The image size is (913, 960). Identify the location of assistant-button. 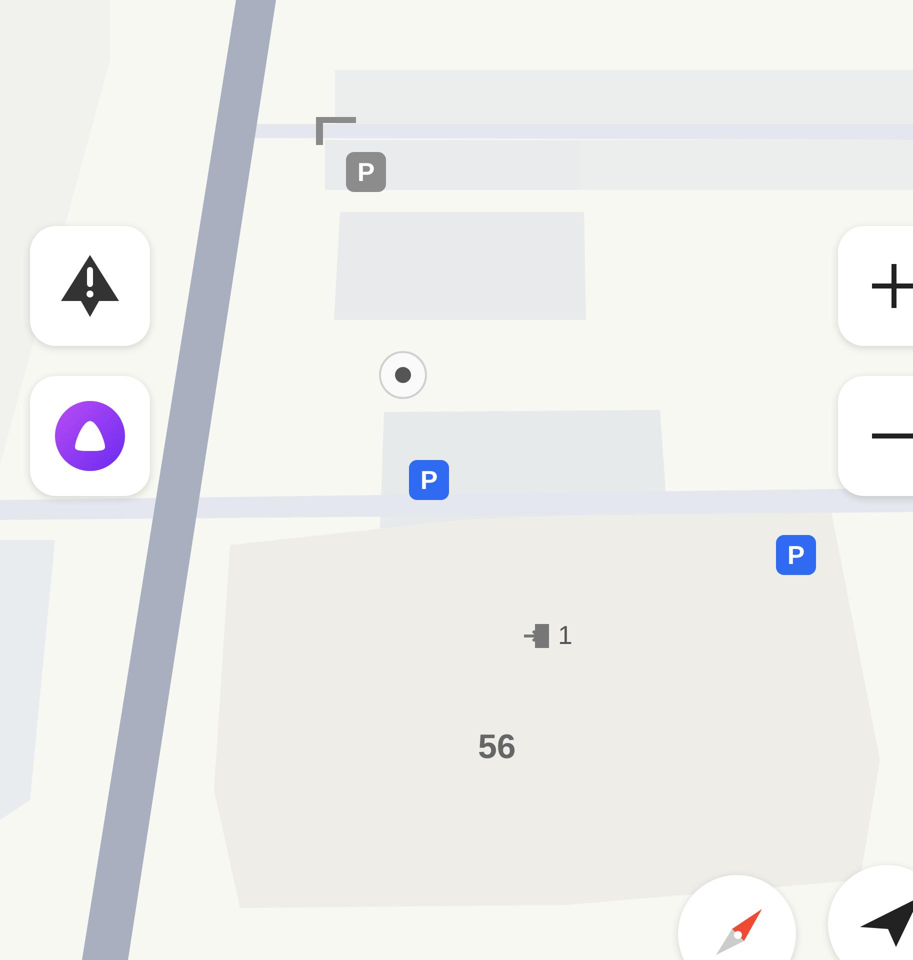
(90, 436).